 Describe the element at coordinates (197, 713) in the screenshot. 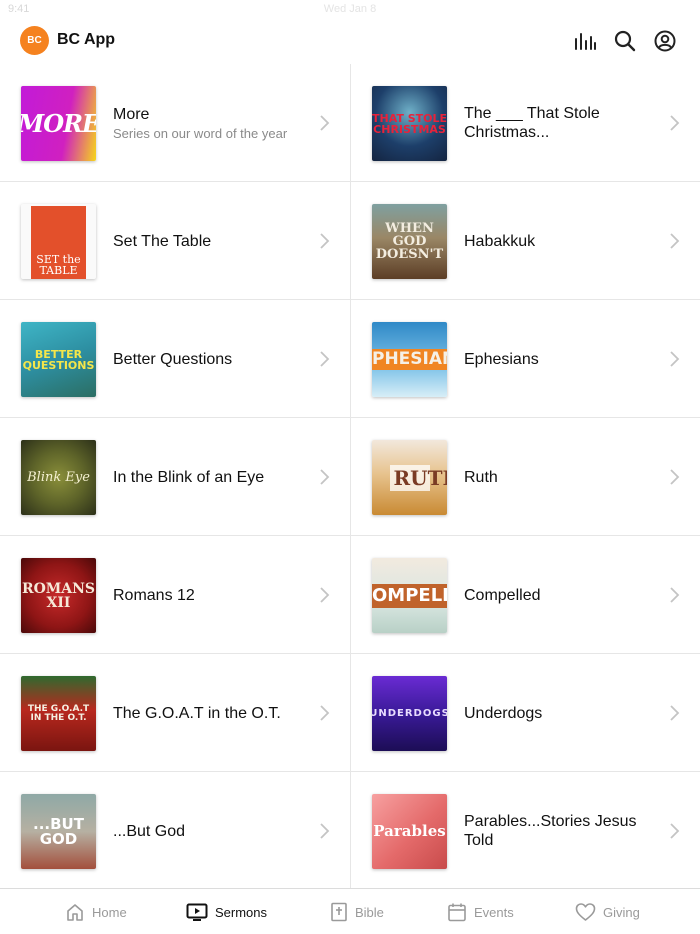

I see `series-title: The G.O.A.T in the O.T.` at that location.